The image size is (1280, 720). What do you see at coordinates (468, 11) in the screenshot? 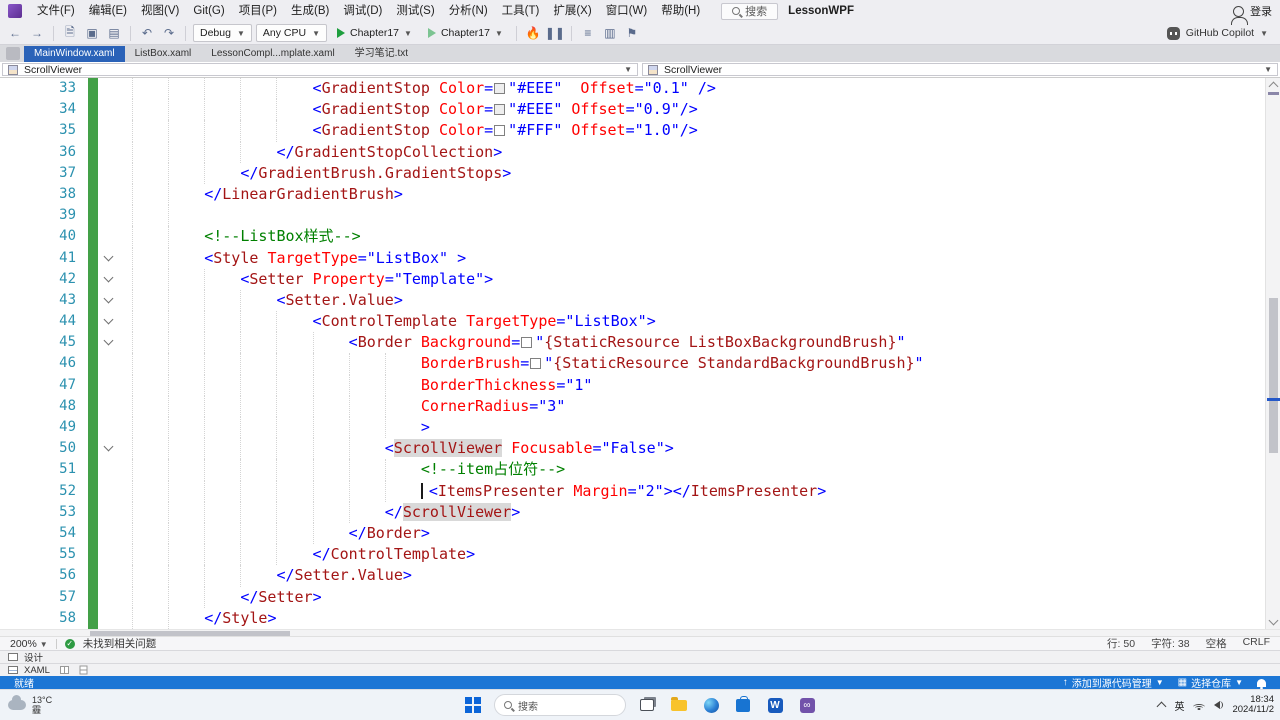
I see `menu-item-9: 分析(N)` at bounding box center [468, 11].